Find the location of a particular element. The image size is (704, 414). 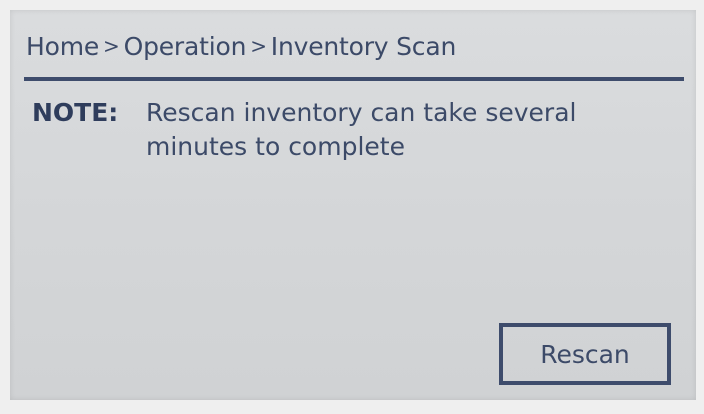

breadcrumb-item-operation: Operation is located at coordinates (185, 46).